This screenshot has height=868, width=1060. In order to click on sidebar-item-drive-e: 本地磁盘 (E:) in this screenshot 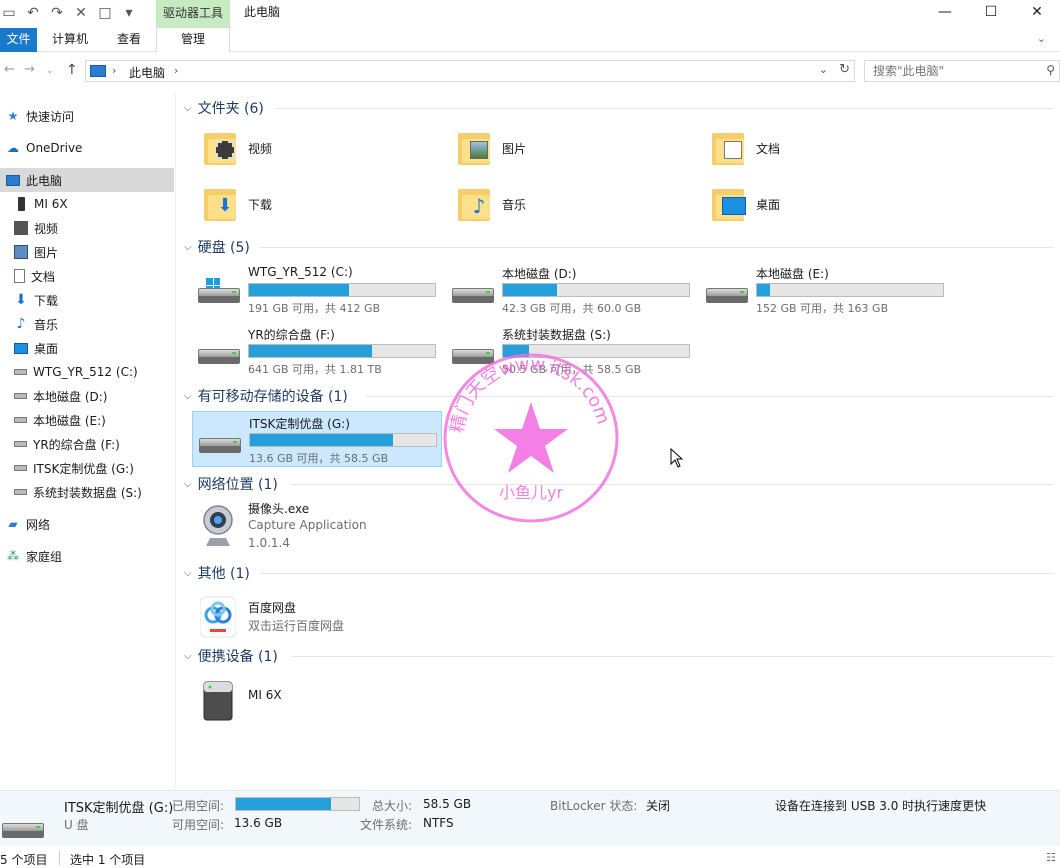, I will do `click(87, 420)`.